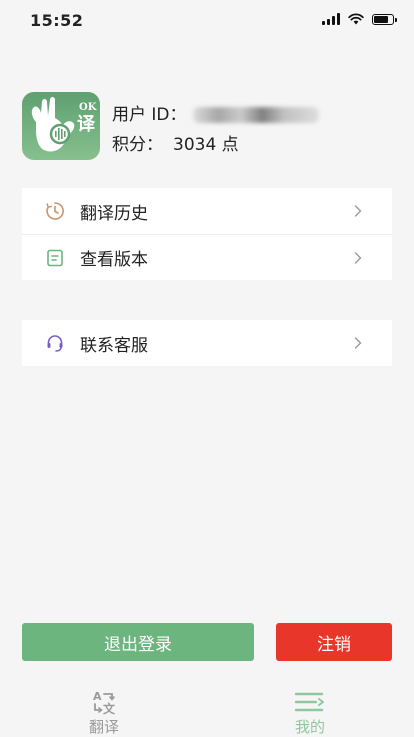 The height and width of the screenshot is (737, 414). I want to click on cancel-account-button: 注销, so click(334, 642).